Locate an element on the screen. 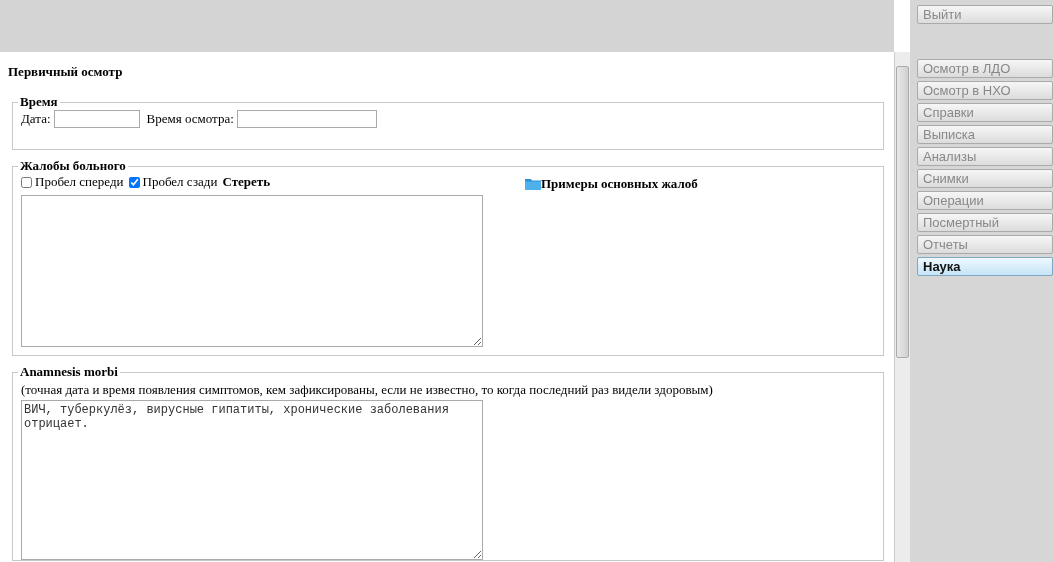 Image resolution: width=1054 pixels, height=562 pixels. time-field is located at coordinates (306, 119).